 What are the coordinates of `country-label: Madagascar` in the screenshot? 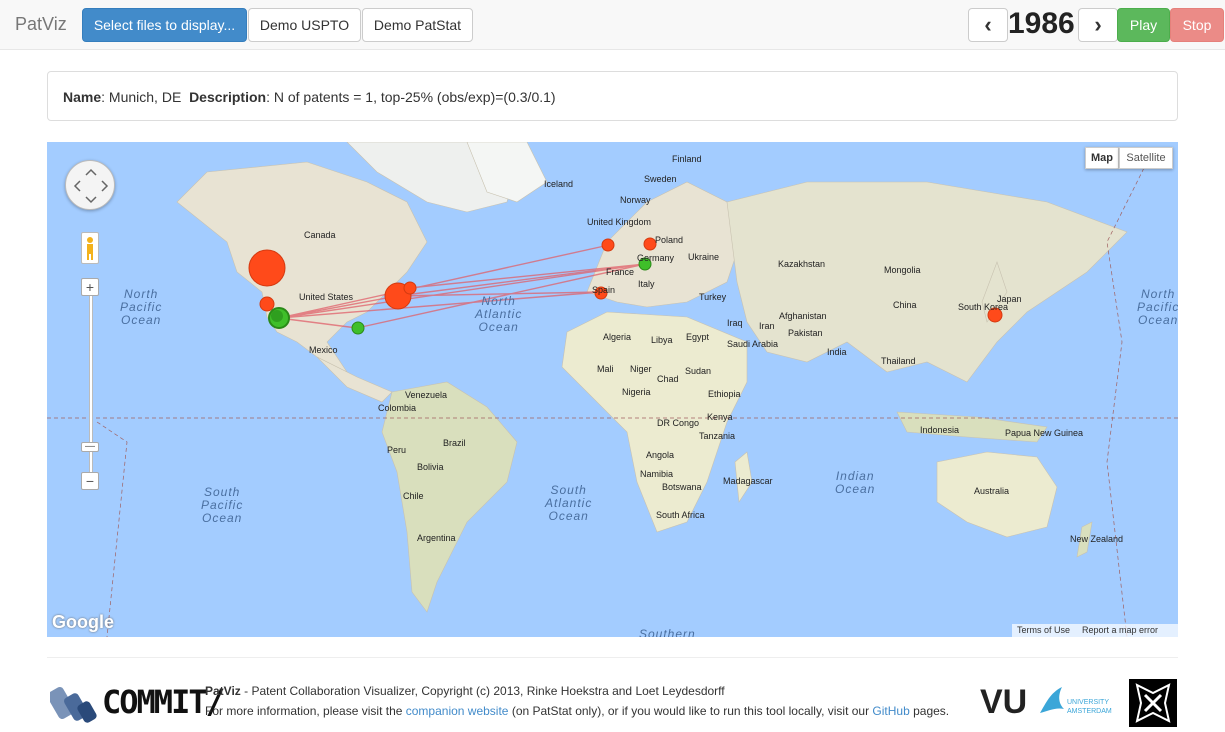 It's located at (748, 481).